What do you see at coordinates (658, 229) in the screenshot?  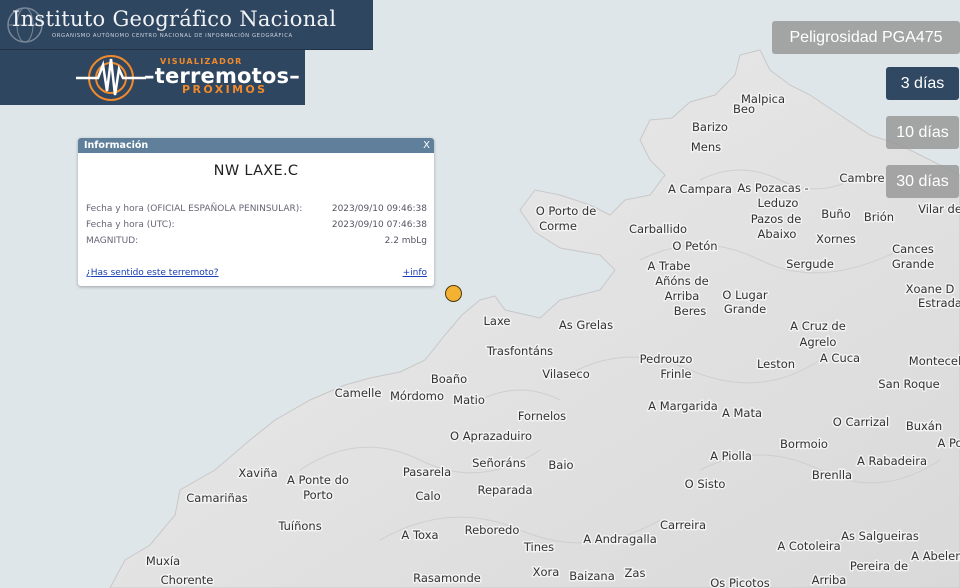 I see `place-label: Carballido` at bounding box center [658, 229].